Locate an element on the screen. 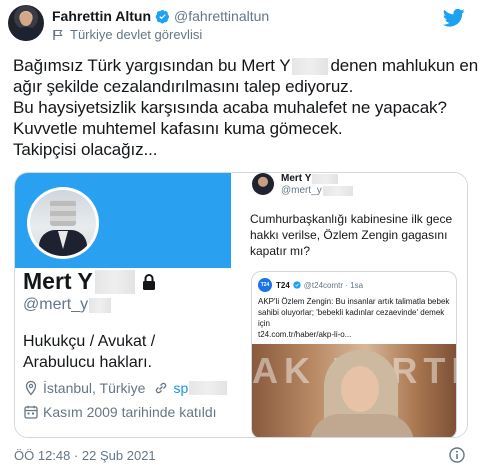 This screenshot has height=475, width=479. flag-icon is located at coordinates (58, 34).